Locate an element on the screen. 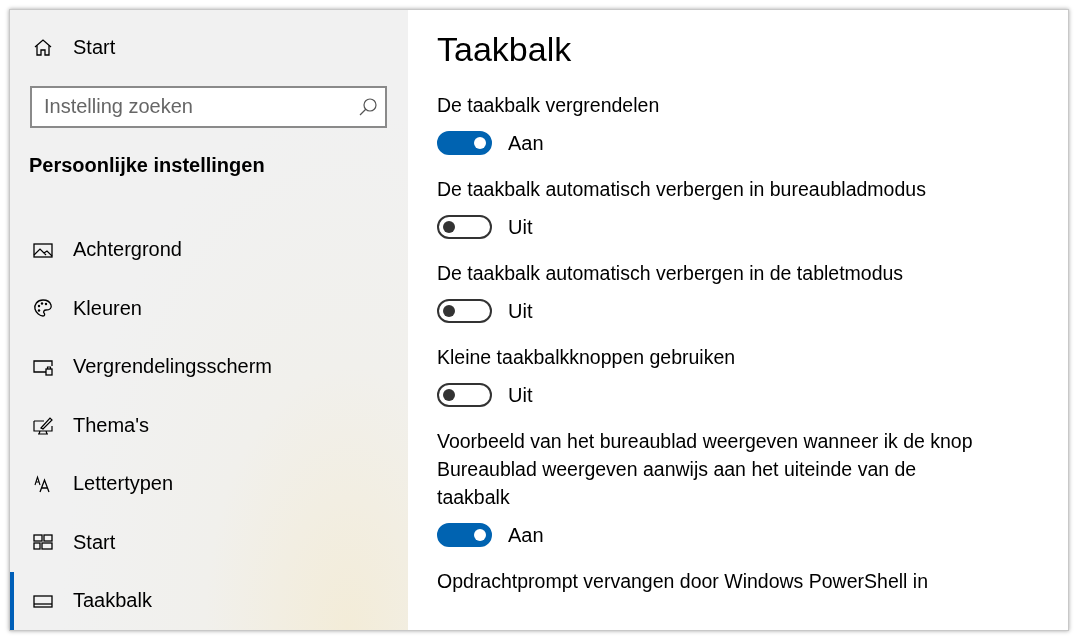 Image resolution: width=1077 pixels, height=638 pixels. nav-item: Taakbalk is located at coordinates (209, 600).